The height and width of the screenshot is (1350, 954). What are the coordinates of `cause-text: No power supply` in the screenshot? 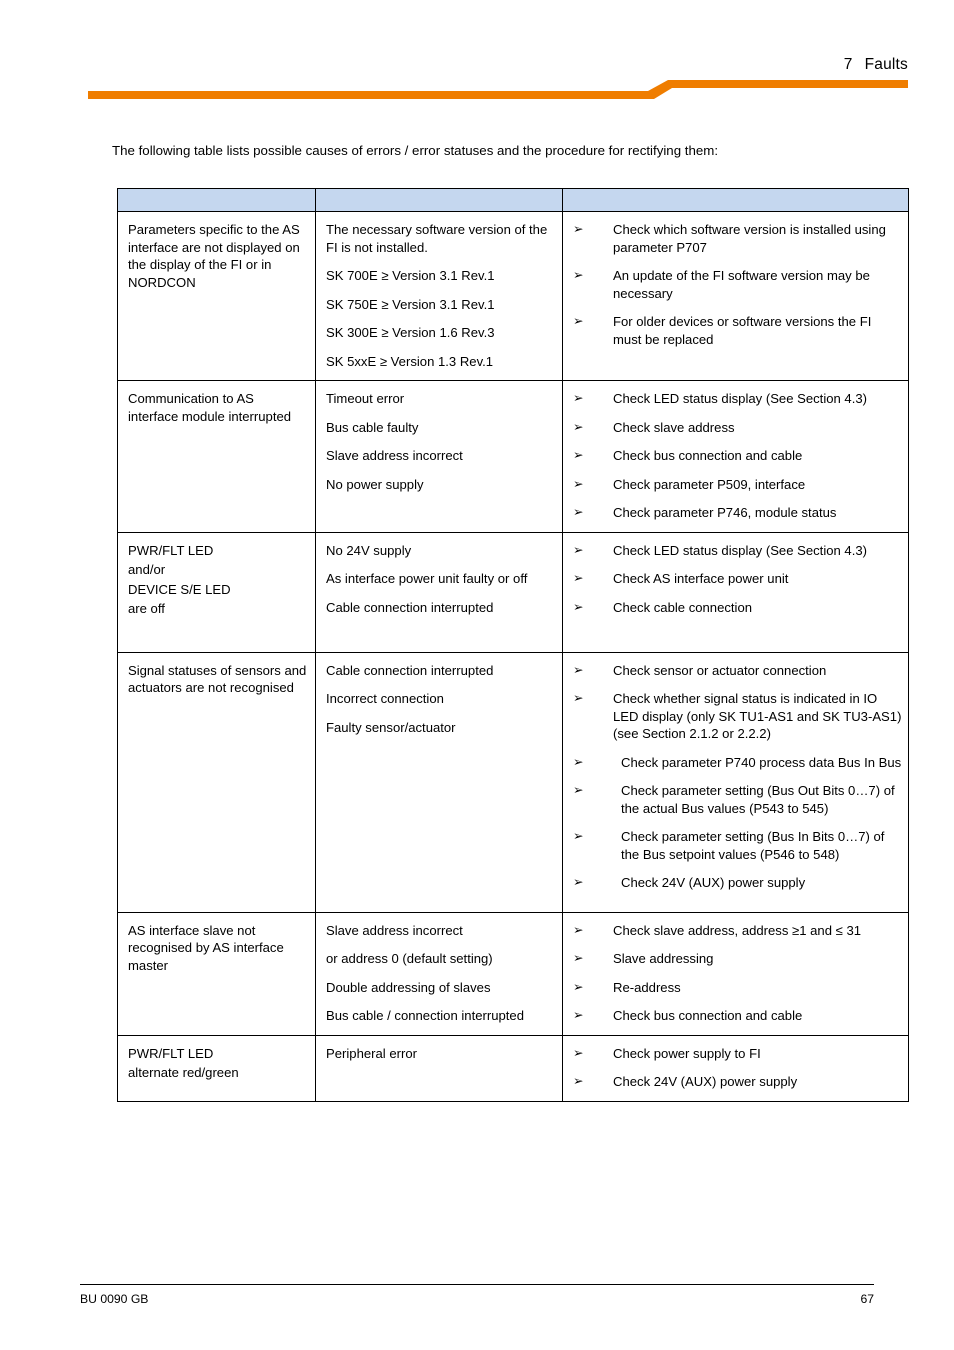 It's located at (375, 484).